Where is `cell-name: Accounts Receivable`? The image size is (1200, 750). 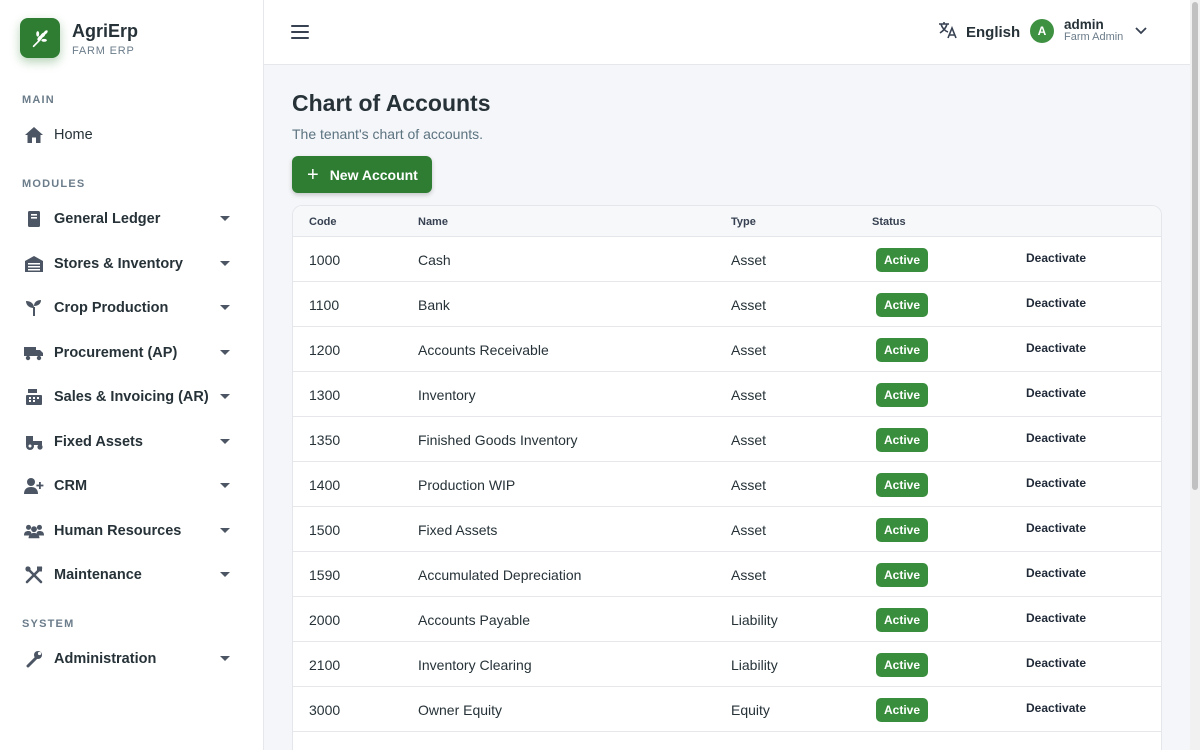
cell-name: Accounts Receivable is located at coordinates (483, 350).